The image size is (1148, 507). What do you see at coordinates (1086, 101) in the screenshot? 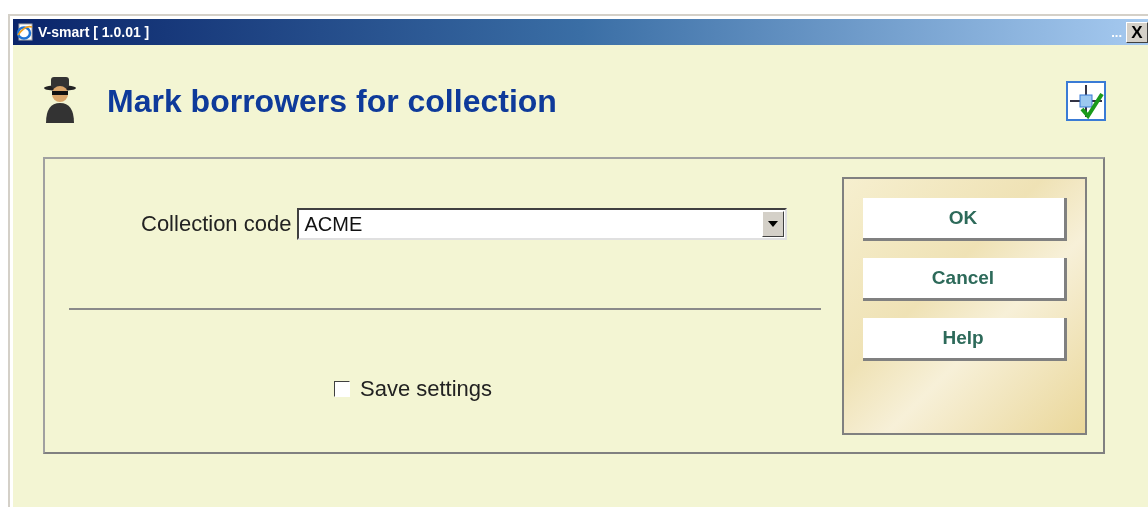
I see `move-check-icon` at bounding box center [1086, 101].